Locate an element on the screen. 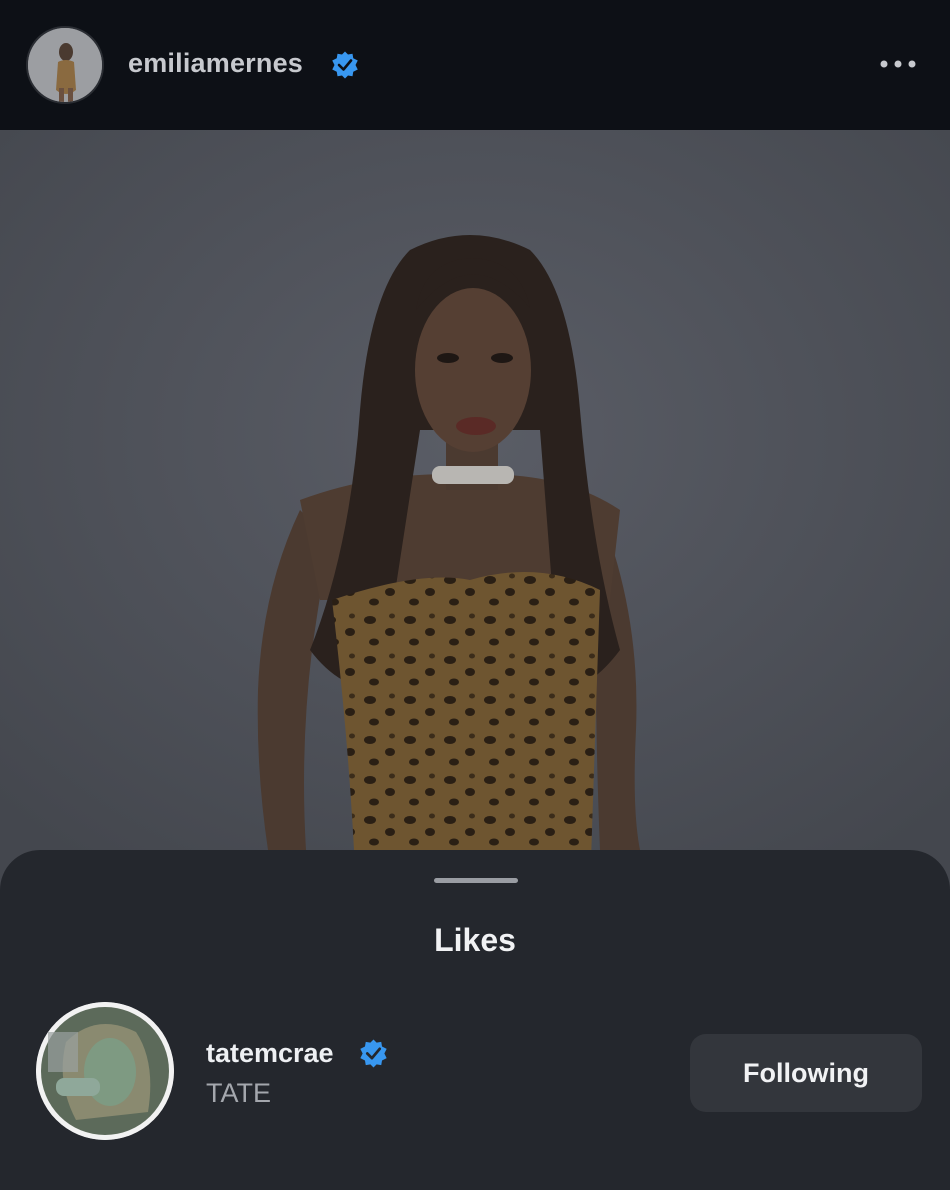 The height and width of the screenshot is (1190, 950). liker-username: tatemcrae is located at coordinates (270, 1053).